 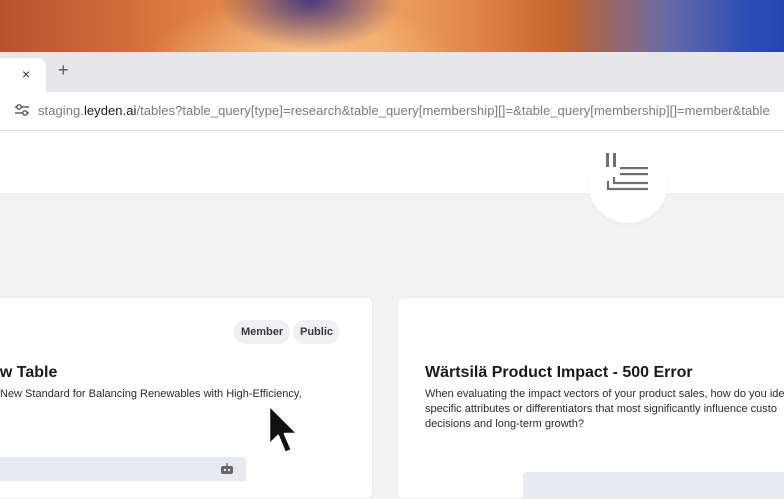 I want to click on url-prefix: staging., so click(x=61, y=110).